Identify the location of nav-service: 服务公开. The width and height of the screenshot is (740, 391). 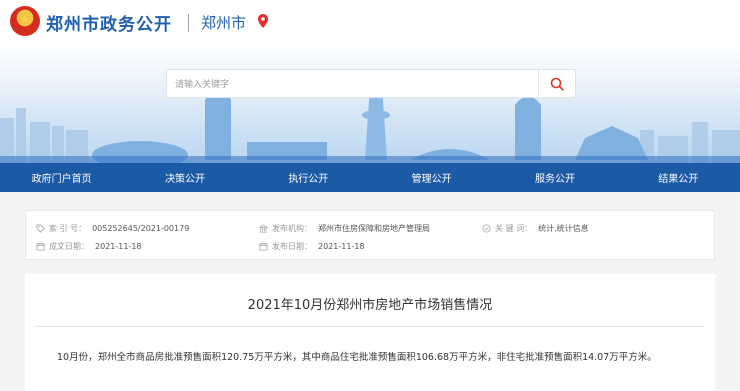
(554, 177).